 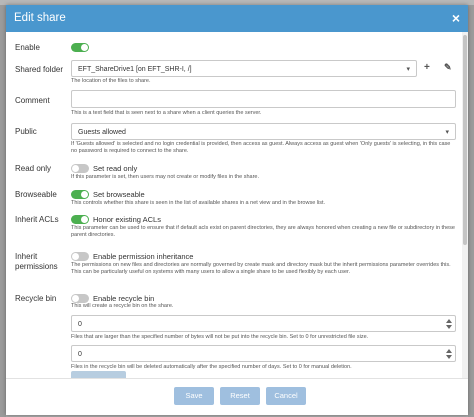 What do you see at coordinates (194, 396) in the screenshot?
I see `save-button: Save` at bounding box center [194, 396].